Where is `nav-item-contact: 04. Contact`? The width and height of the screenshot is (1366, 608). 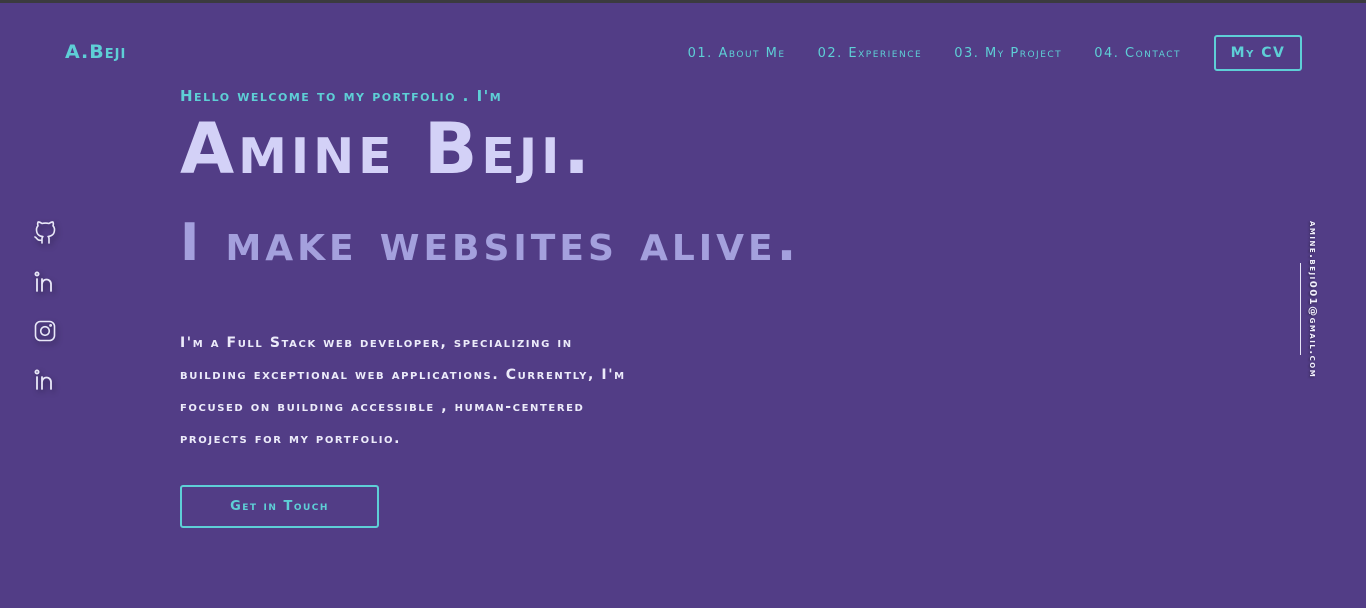 nav-item-contact: 04. Contact is located at coordinates (1137, 53).